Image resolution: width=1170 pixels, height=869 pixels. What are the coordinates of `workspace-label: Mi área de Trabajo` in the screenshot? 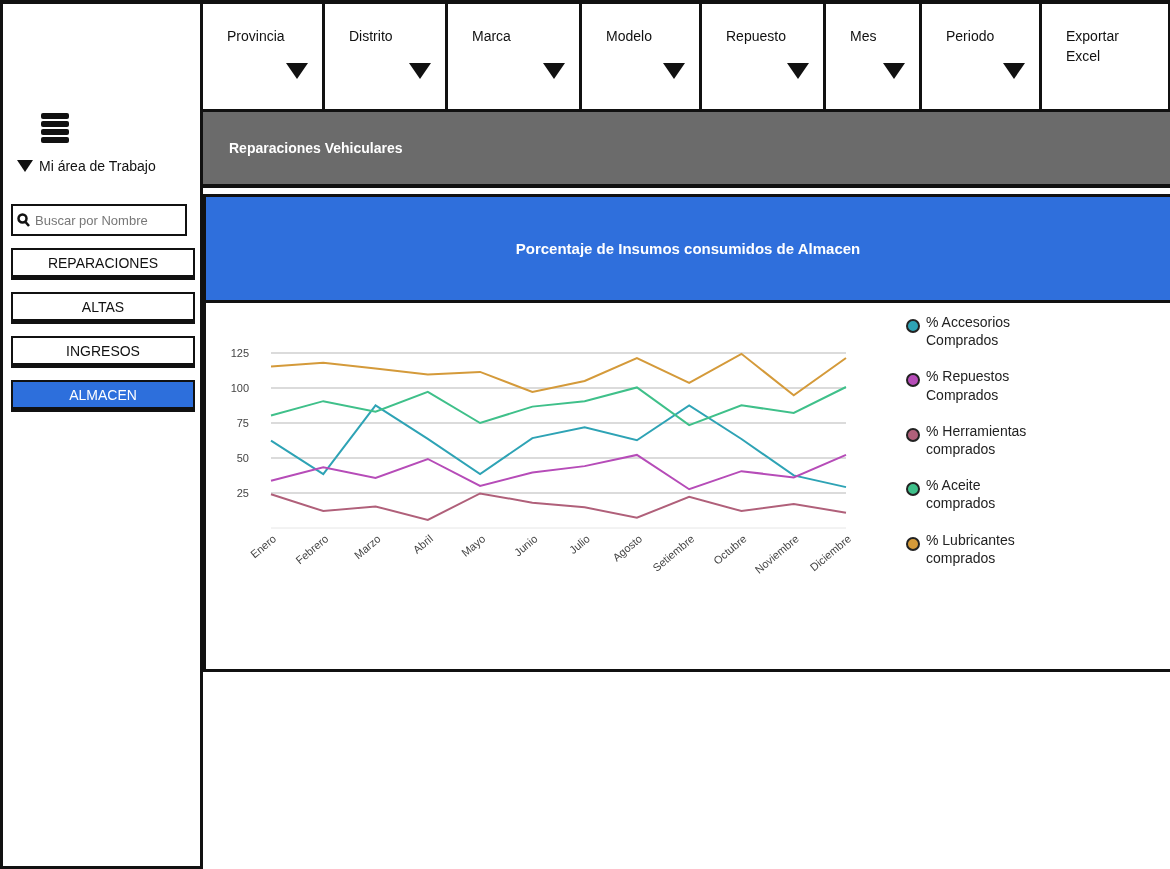 It's located at (97, 166).